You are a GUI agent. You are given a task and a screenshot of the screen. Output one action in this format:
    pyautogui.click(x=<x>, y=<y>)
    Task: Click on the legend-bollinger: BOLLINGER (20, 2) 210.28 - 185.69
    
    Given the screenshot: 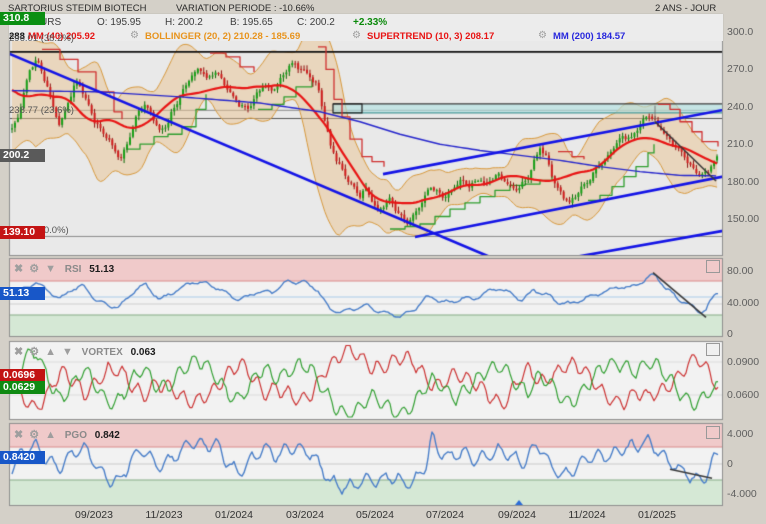 What is the action you would take?
    pyautogui.click(x=223, y=36)
    